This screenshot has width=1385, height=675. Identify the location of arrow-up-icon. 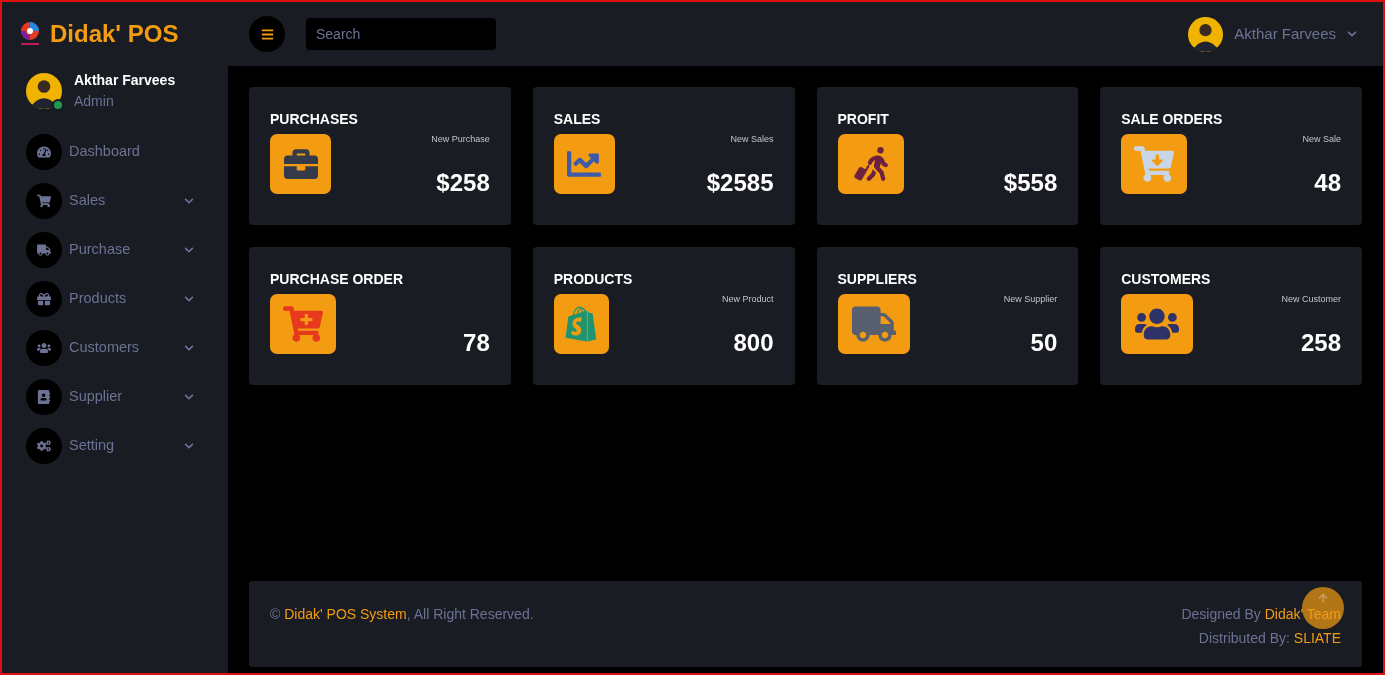
(1323, 598).